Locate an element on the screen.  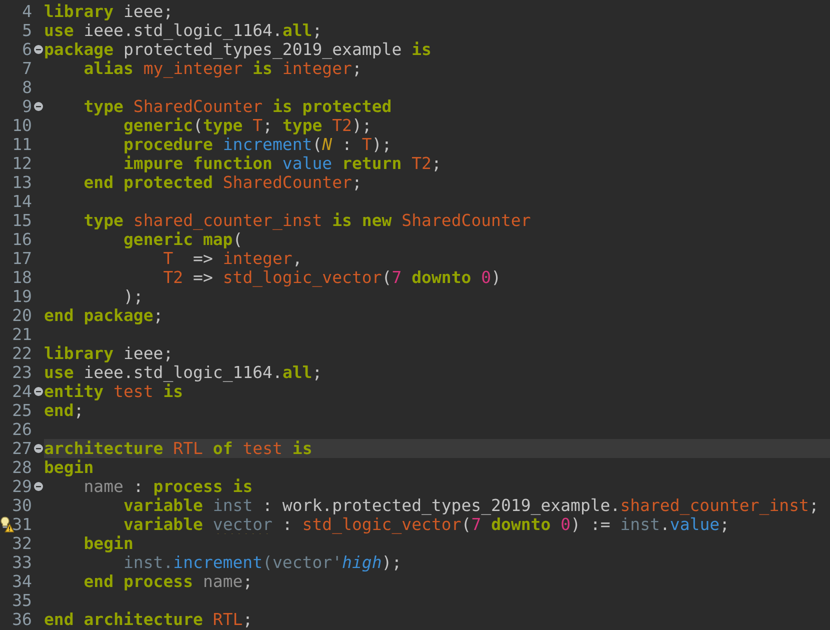
code-line: end package; is located at coordinates (104, 315).